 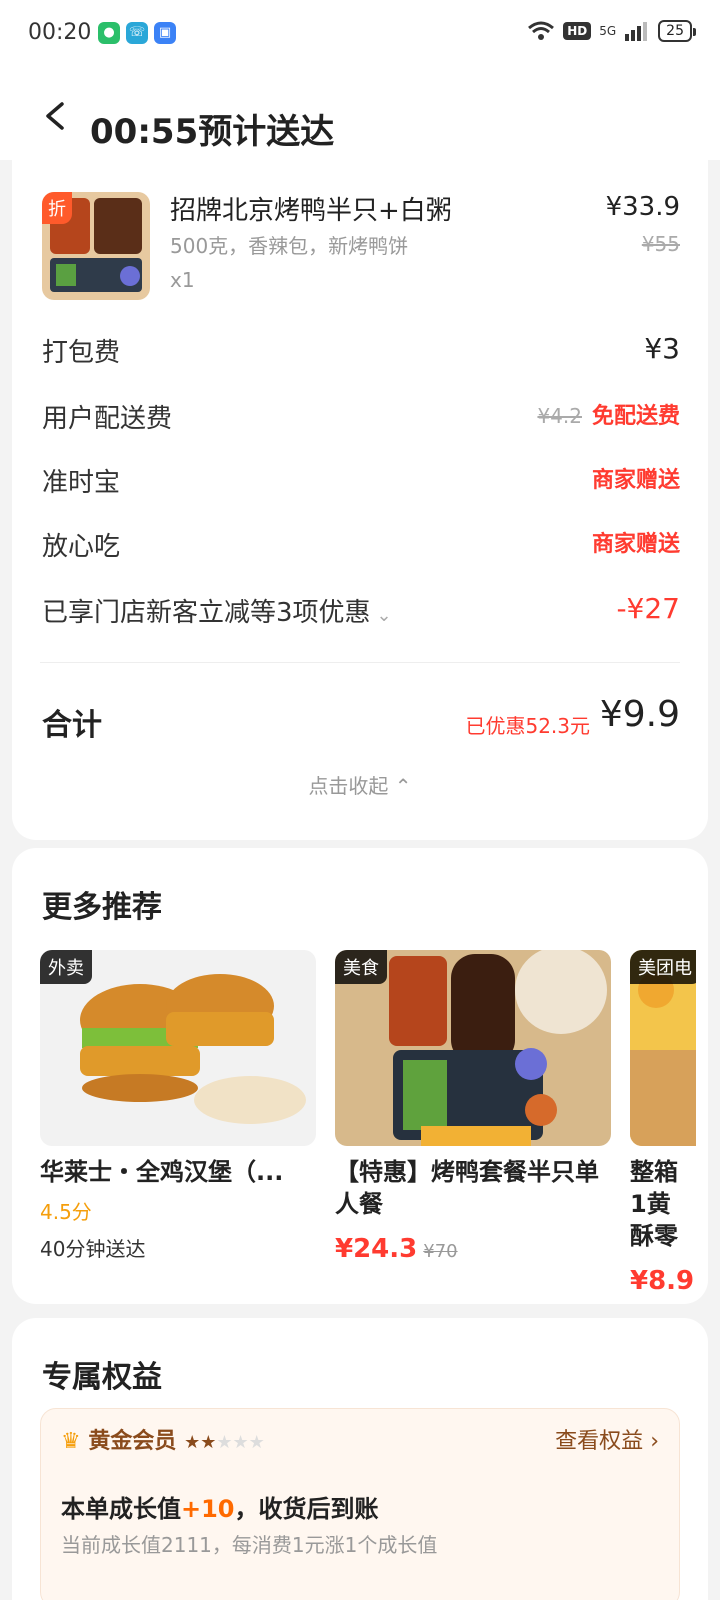 I want to click on item-quantity: x1, so click(x=182, y=280).